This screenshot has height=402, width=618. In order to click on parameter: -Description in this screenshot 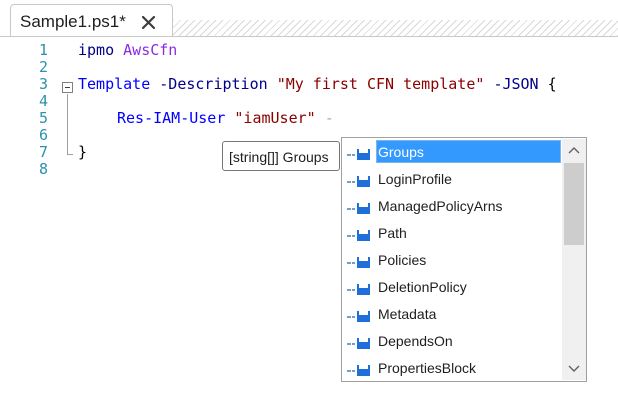, I will do `click(213, 84)`.